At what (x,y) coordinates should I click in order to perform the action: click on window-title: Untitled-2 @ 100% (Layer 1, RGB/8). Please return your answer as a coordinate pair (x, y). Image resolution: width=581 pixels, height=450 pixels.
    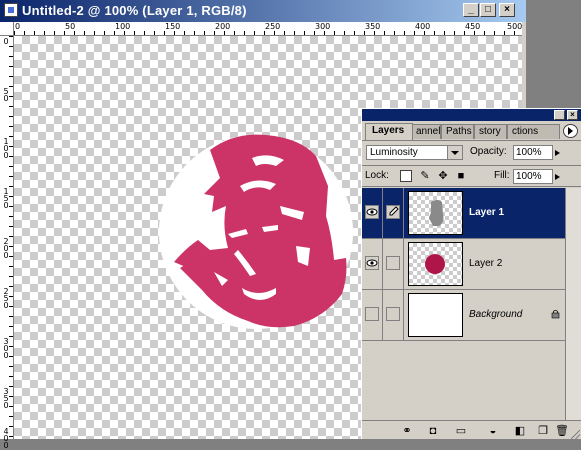
    Looking at the image, I should click on (134, 10).